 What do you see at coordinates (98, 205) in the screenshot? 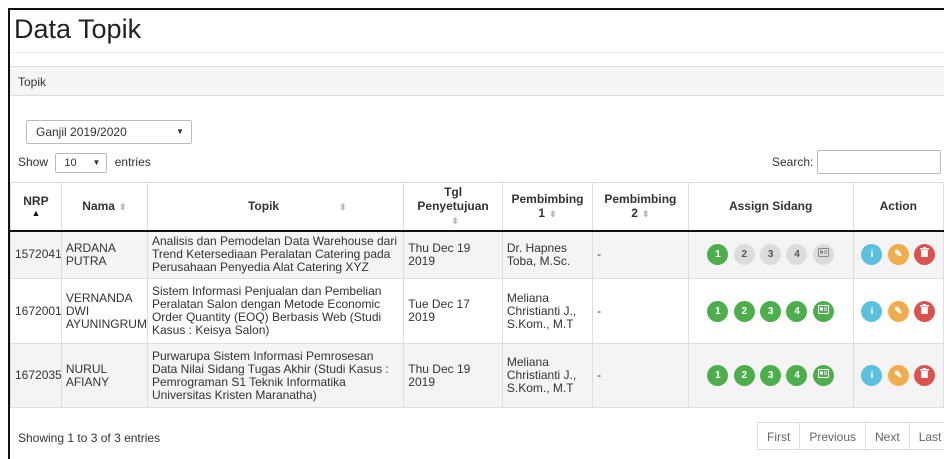
I see `column-header-label: Nama` at bounding box center [98, 205].